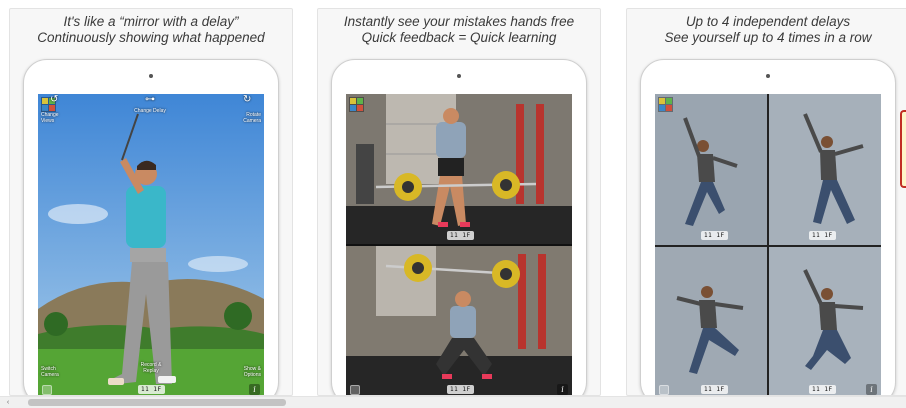  I want to click on next-card-edge, so click(903, 149).